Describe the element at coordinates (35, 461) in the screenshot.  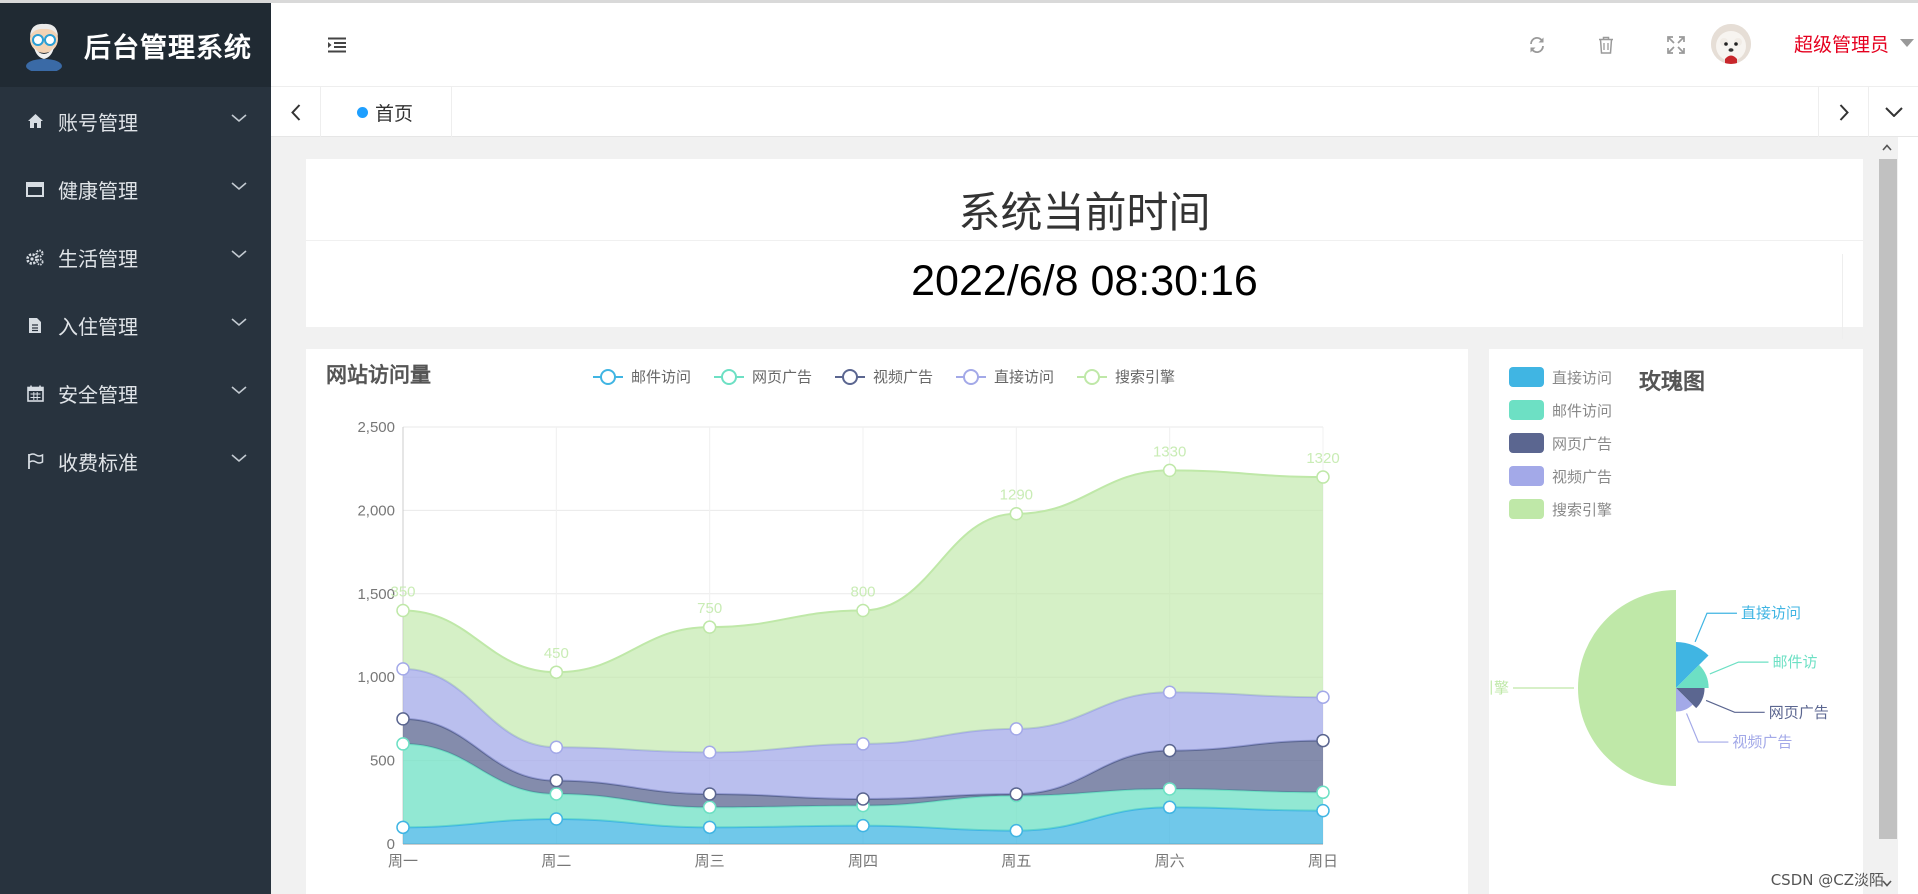
I see `flag-icon` at that location.